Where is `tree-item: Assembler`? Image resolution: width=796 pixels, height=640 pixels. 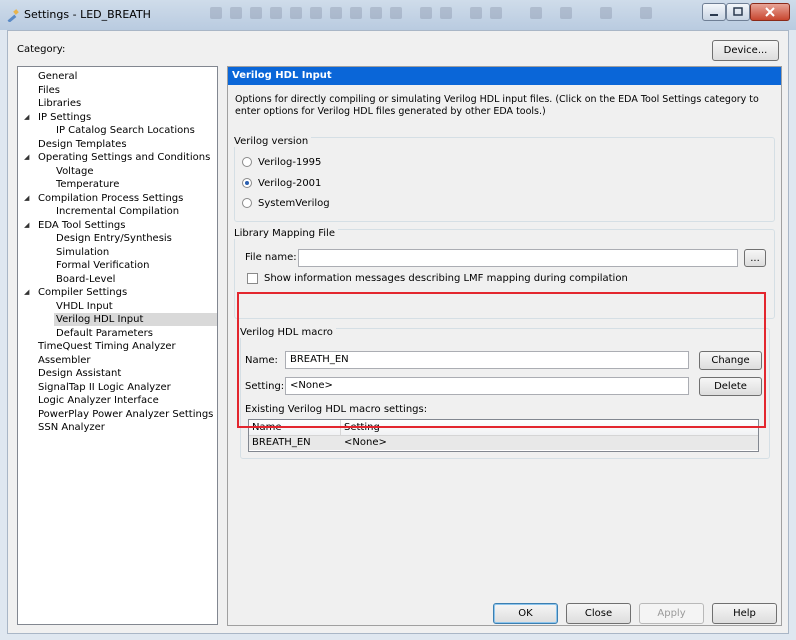
tree-item: Assembler is located at coordinates (65, 360).